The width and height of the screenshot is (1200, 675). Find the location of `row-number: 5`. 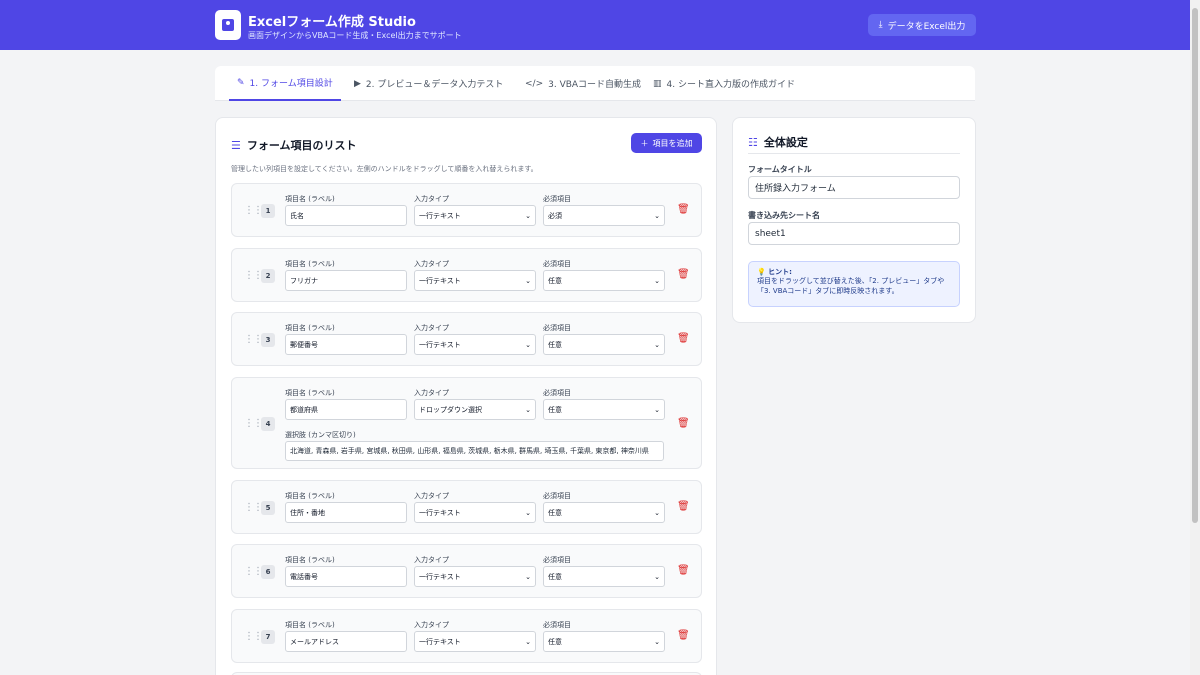

row-number: 5 is located at coordinates (268, 508).